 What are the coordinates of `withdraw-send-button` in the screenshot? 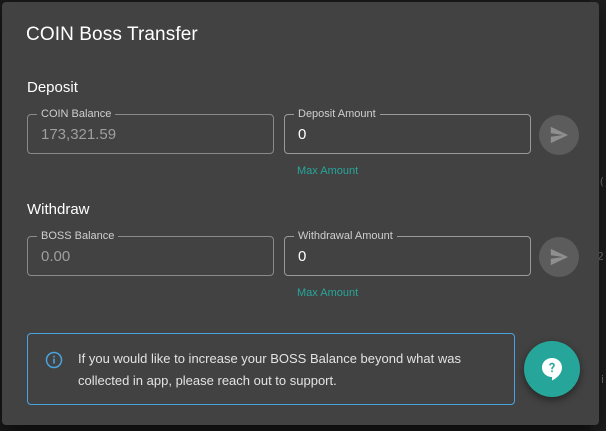 It's located at (559, 257).